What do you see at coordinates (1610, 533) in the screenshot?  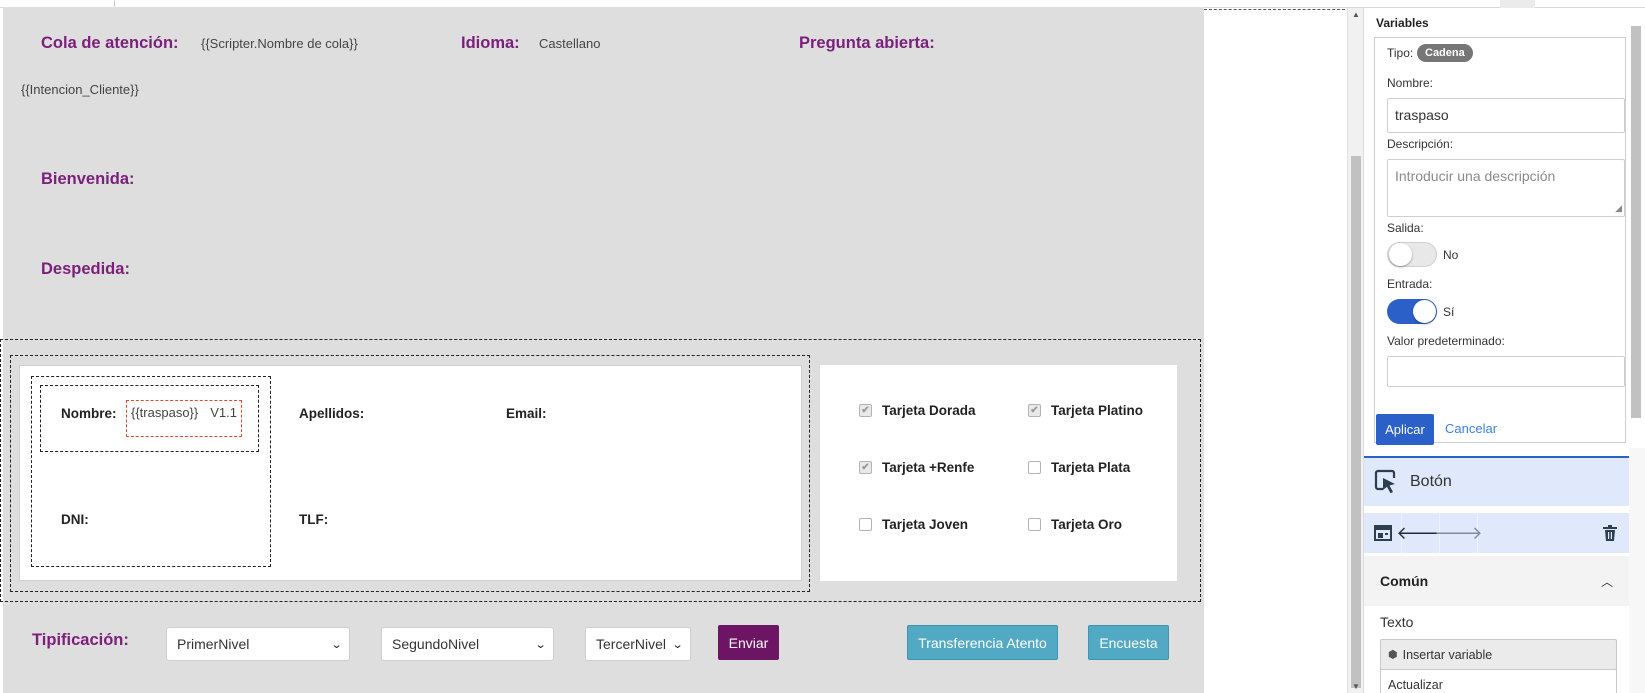 I see `trash-icon` at bounding box center [1610, 533].